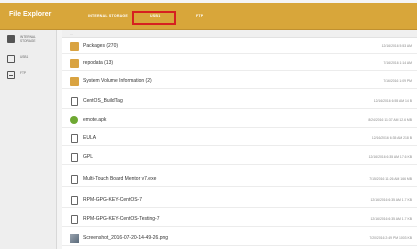 The height and width of the screenshot is (249, 417). Describe the element at coordinates (199, 16) in the screenshot. I see `tab-ftp: FTP` at that location.